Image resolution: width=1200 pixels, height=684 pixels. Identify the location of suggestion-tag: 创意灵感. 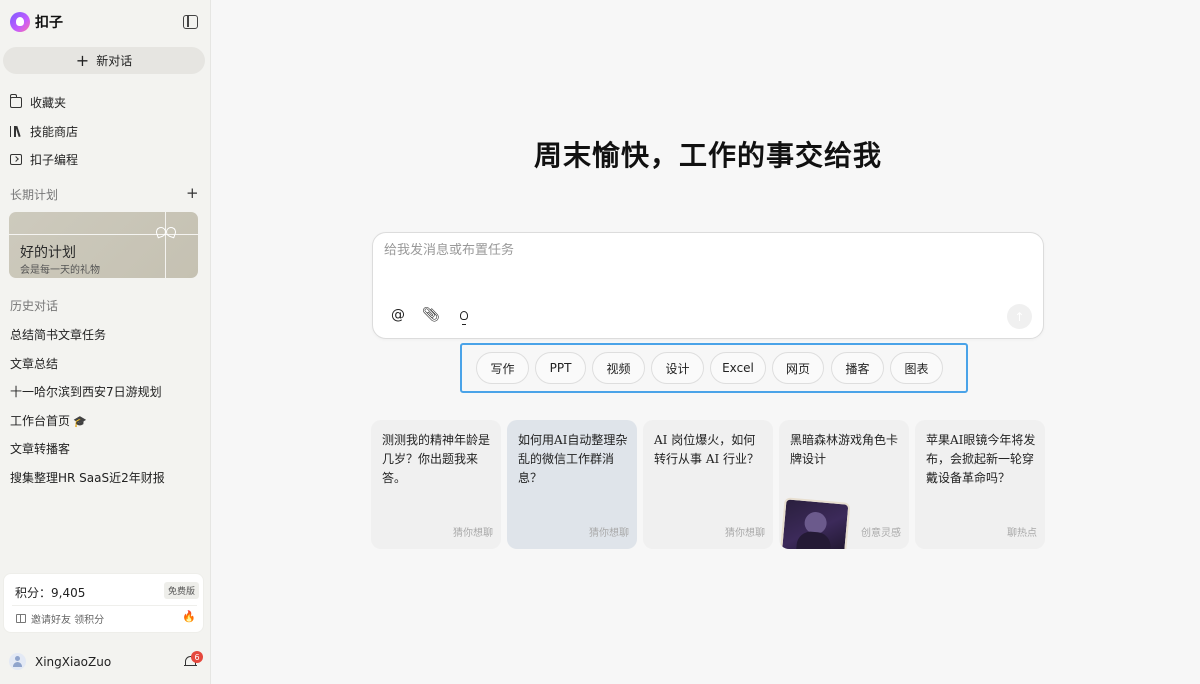
(881, 533).